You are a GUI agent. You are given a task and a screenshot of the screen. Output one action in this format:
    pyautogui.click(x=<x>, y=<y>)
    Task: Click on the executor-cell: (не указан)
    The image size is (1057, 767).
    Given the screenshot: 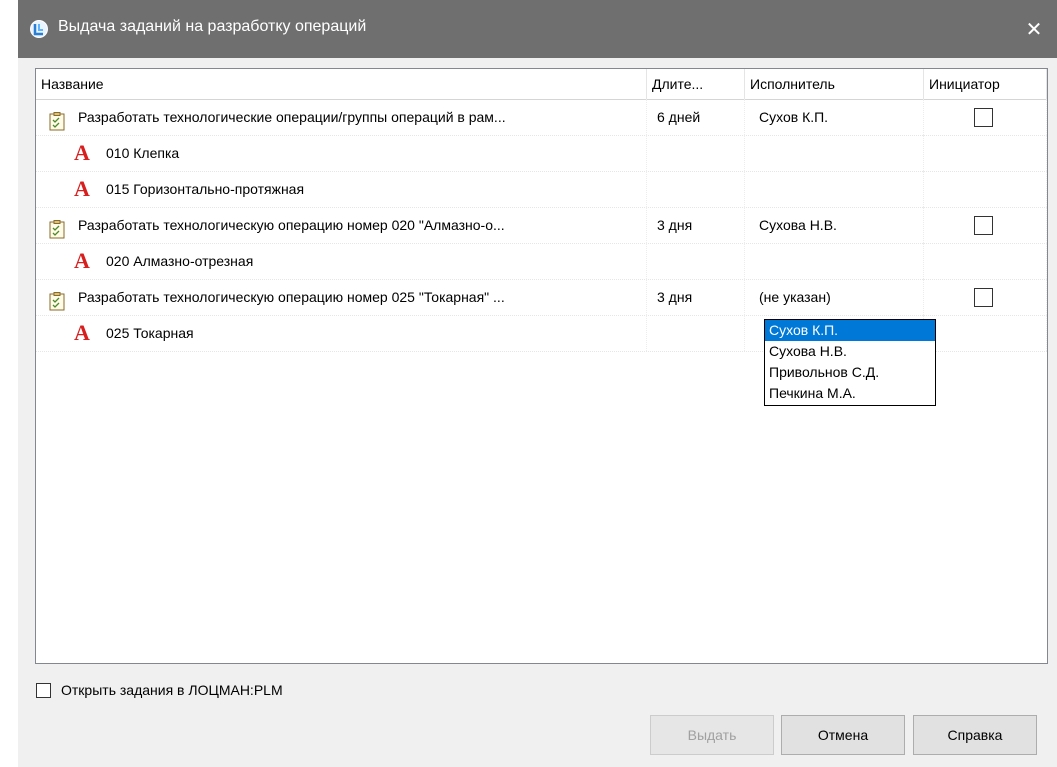 What is the action you would take?
    pyautogui.click(x=834, y=297)
    